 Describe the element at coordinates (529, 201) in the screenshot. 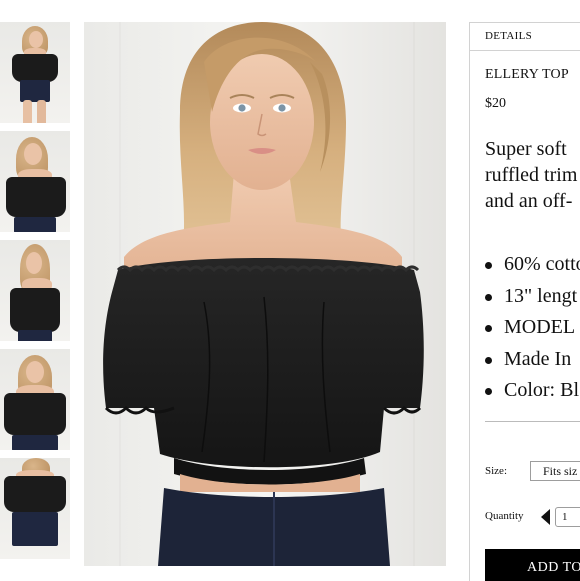

I see `description-line: and an off-` at that location.